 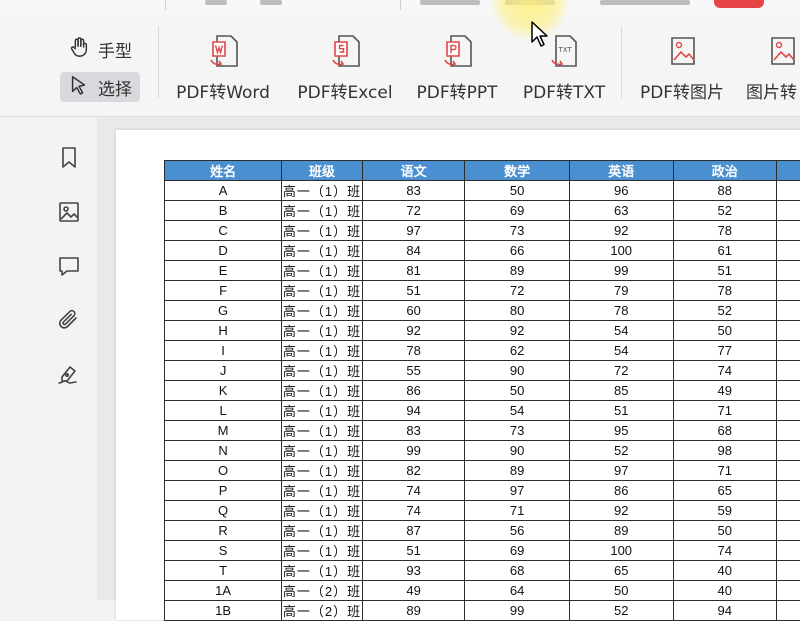 What do you see at coordinates (413, 351) in the screenshot?
I see `table-cell: 78` at bounding box center [413, 351].